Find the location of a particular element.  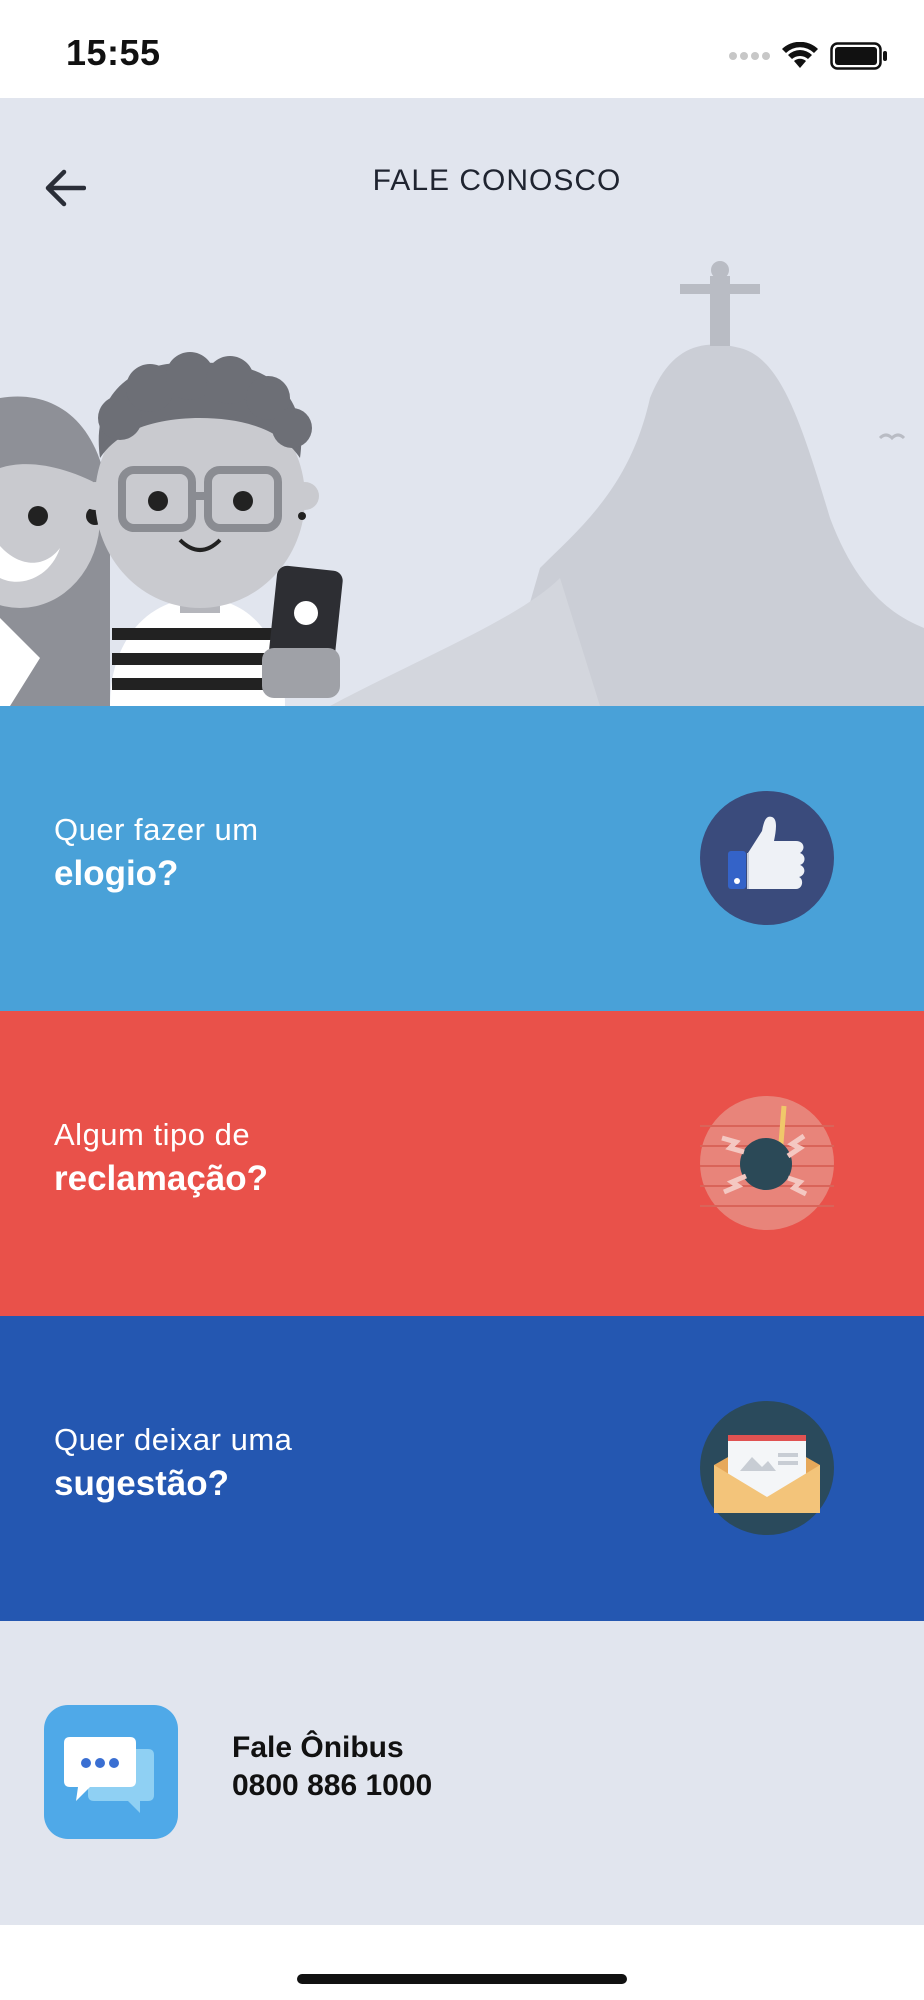

battery-icon is located at coordinates (858, 56).